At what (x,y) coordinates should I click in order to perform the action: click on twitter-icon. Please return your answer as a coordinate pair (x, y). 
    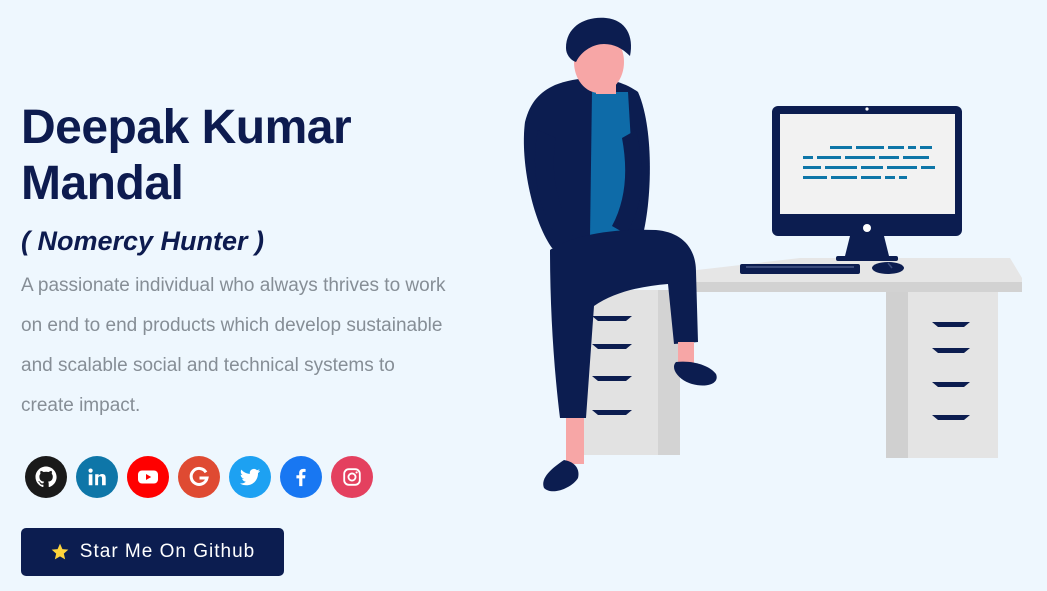
    Looking at the image, I should click on (250, 477).